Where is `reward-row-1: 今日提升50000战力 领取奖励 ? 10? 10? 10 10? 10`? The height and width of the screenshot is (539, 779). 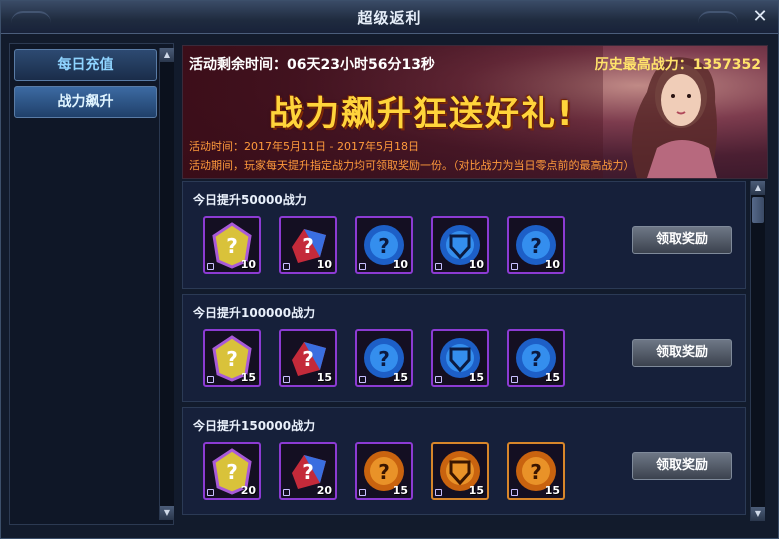 reward-row-1: 今日提升50000战力 领取奖励 ? 10? 10? 10 10? 10 is located at coordinates (464, 235).